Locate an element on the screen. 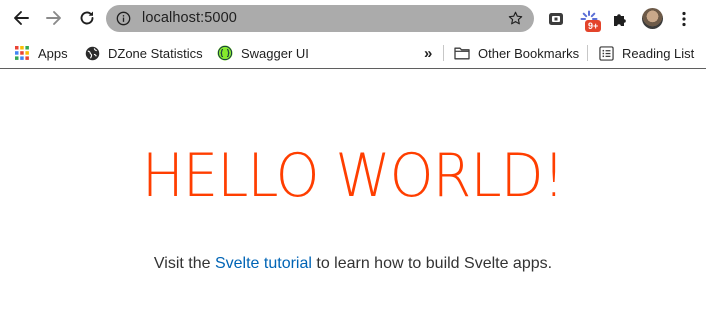 The height and width of the screenshot is (330, 706). back-arrow-icon is located at coordinates (21, 18).